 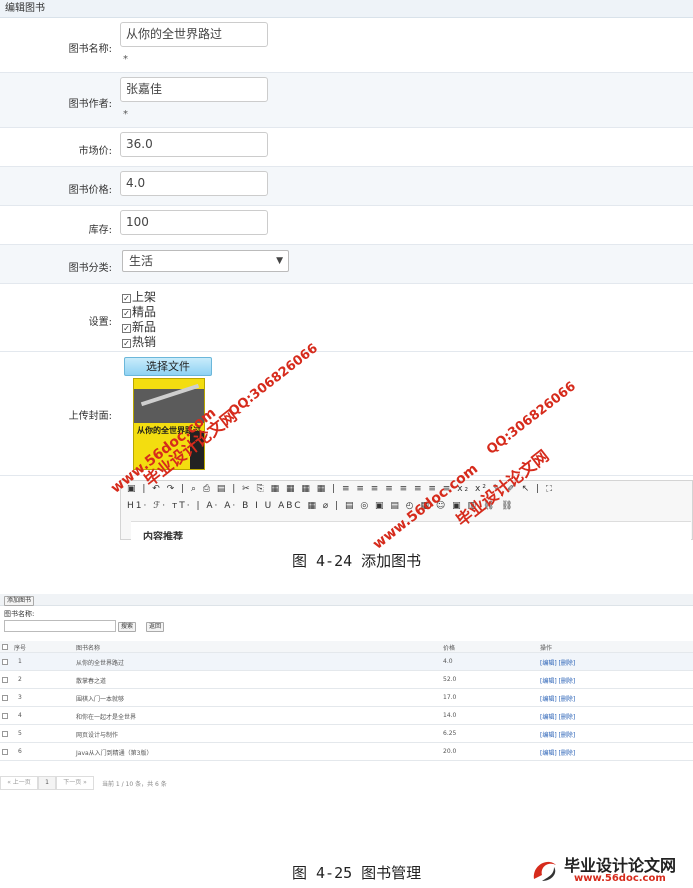 What do you see at coordinates (168, 366) in the screenshot?
I see `choose-file-button: 选择文件` at bounding box center [168, 366].